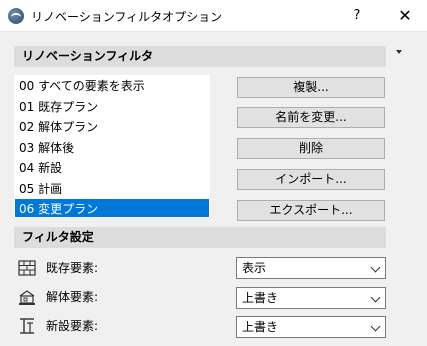  What do you see at coordinates (72, 268) in the screenshot?
I see `existing-elements-label: 既存要素:` at bounding box center [72, 268].